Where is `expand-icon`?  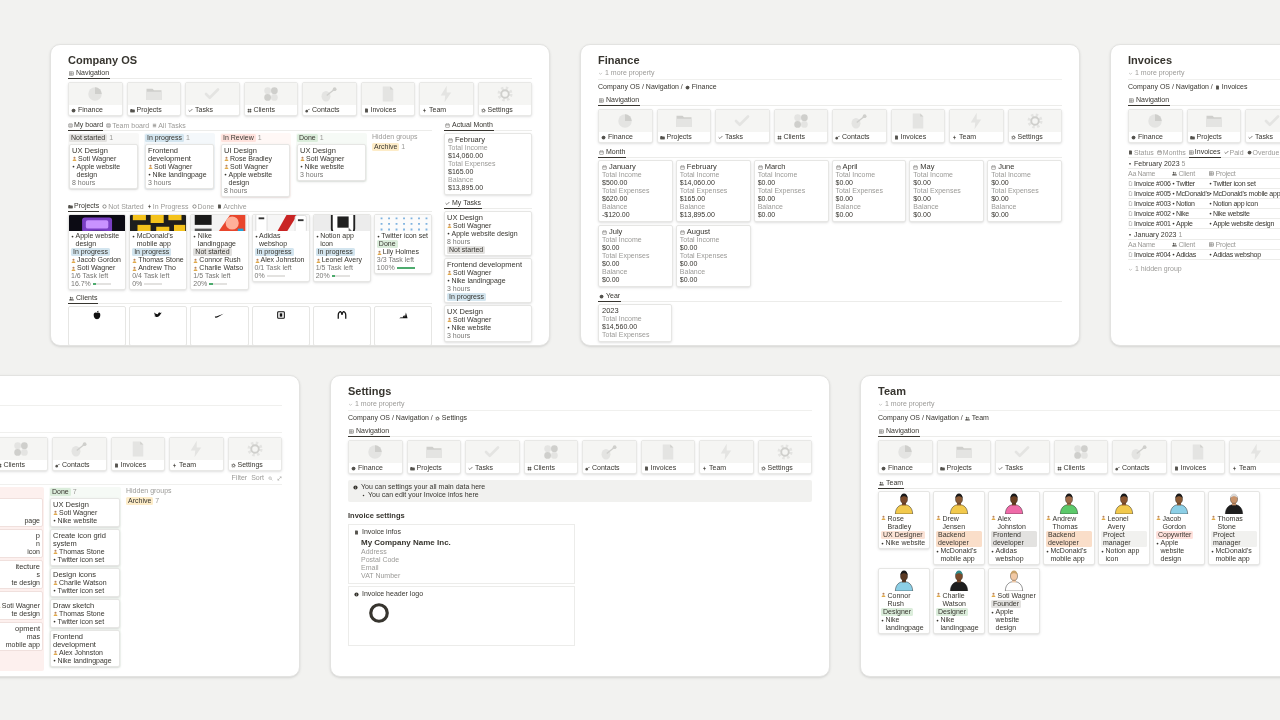
expand-icon is located at coordinates (279, 478).